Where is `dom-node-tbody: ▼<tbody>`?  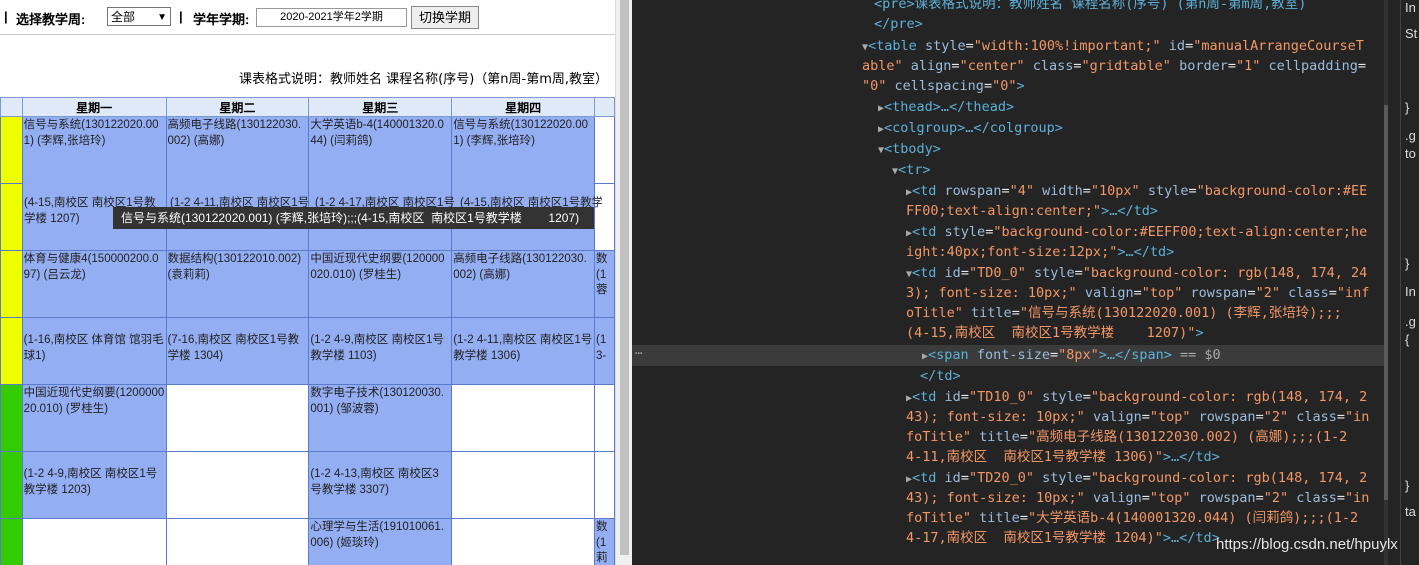 dom-node-tbody: ▼<tbody> is located at coordinates (909, 149).